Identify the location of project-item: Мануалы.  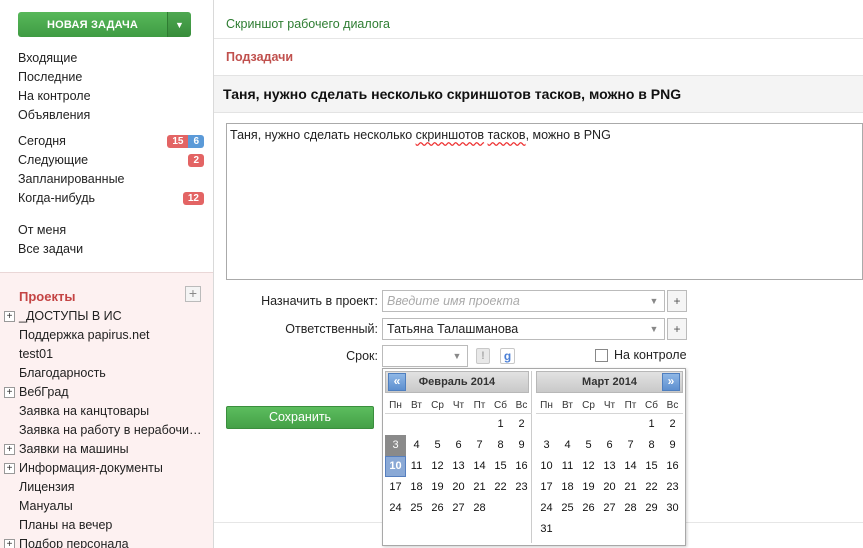
(106, 506).